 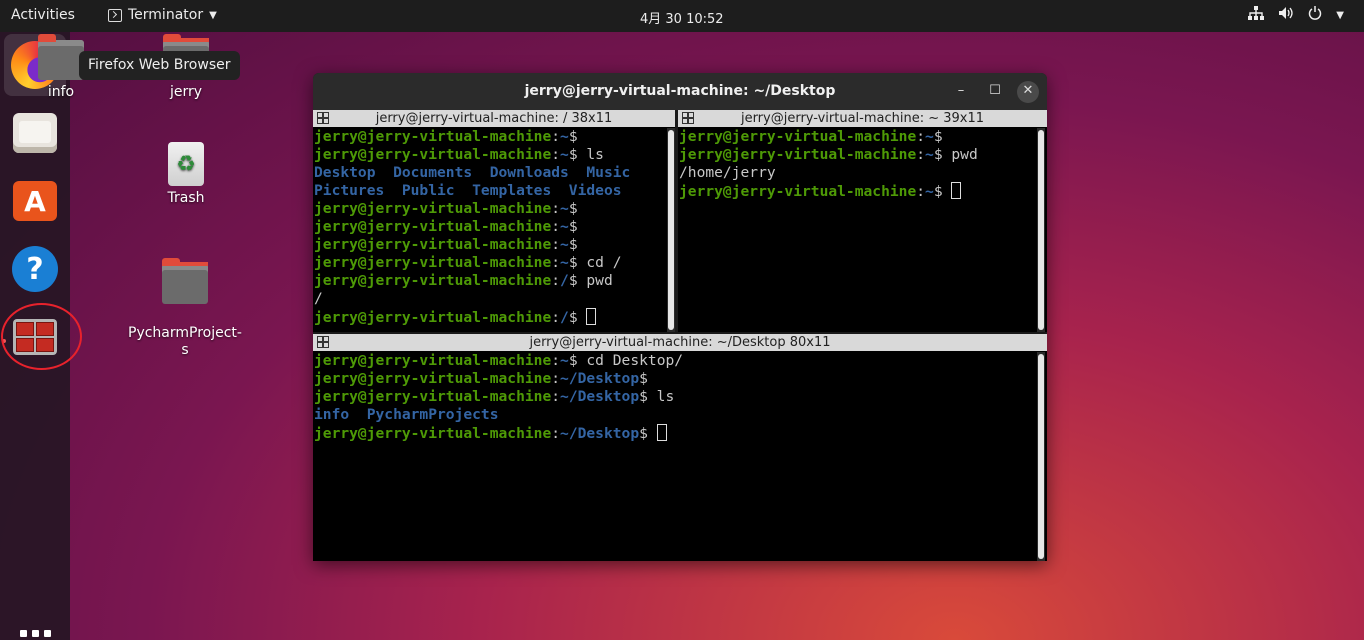 What do you see at coordinates (862, 118) in the screenshot?
I see `pane-title: jerry@jerry-virtual-machine: ~ 39x11` at bounding box center [862, 118].